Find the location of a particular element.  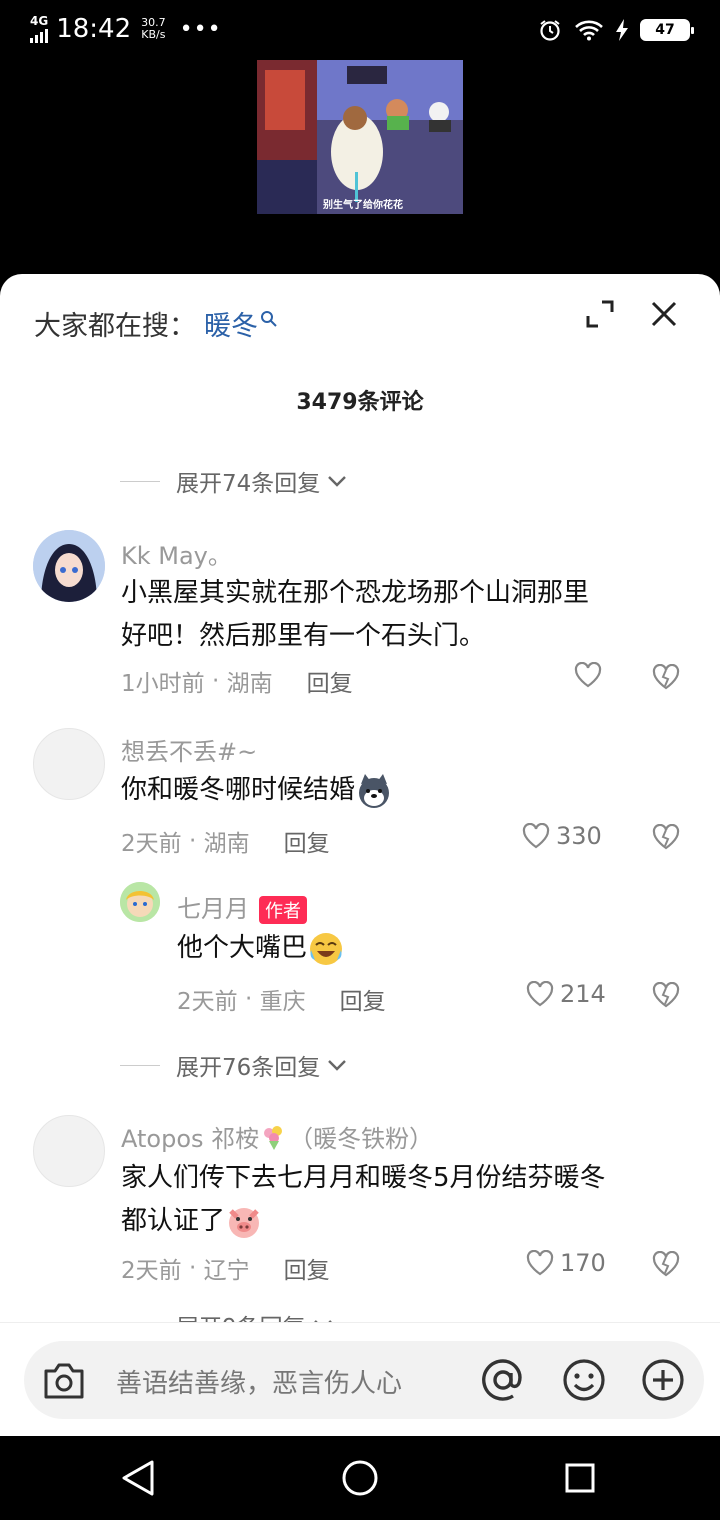

clock: 18:42 is located at coordinates (94, 29).